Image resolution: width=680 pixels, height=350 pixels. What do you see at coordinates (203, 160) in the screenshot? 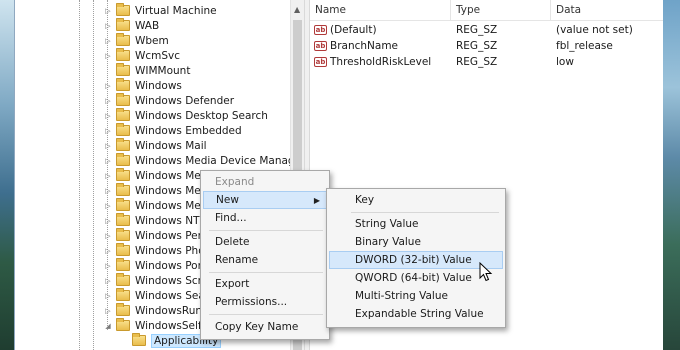
I see `tree-item-windows-media-device-manager: ▷ Windows Media Device Manager` at bounding box center [203, 160].